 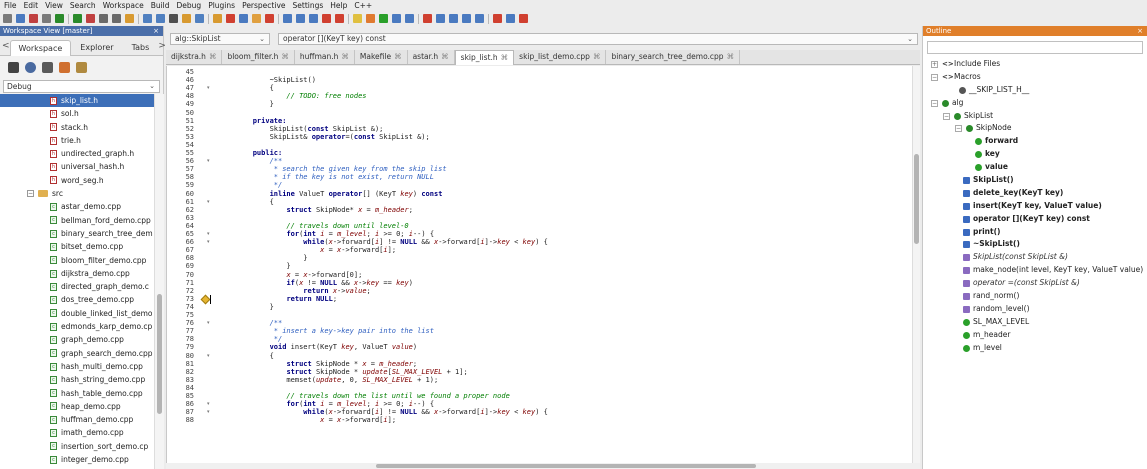 What do you see at coordinates (162, 46) in the screenshot?
I see `tab-scroll-right-icon: >` at bounding box center [162, 46].